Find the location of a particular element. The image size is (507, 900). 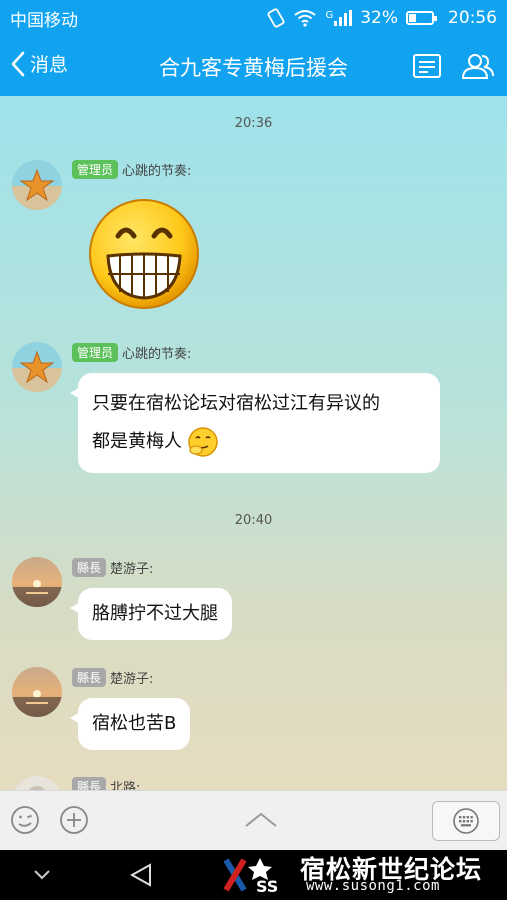

chevron-up-icon is located at coordinates (261, 820).